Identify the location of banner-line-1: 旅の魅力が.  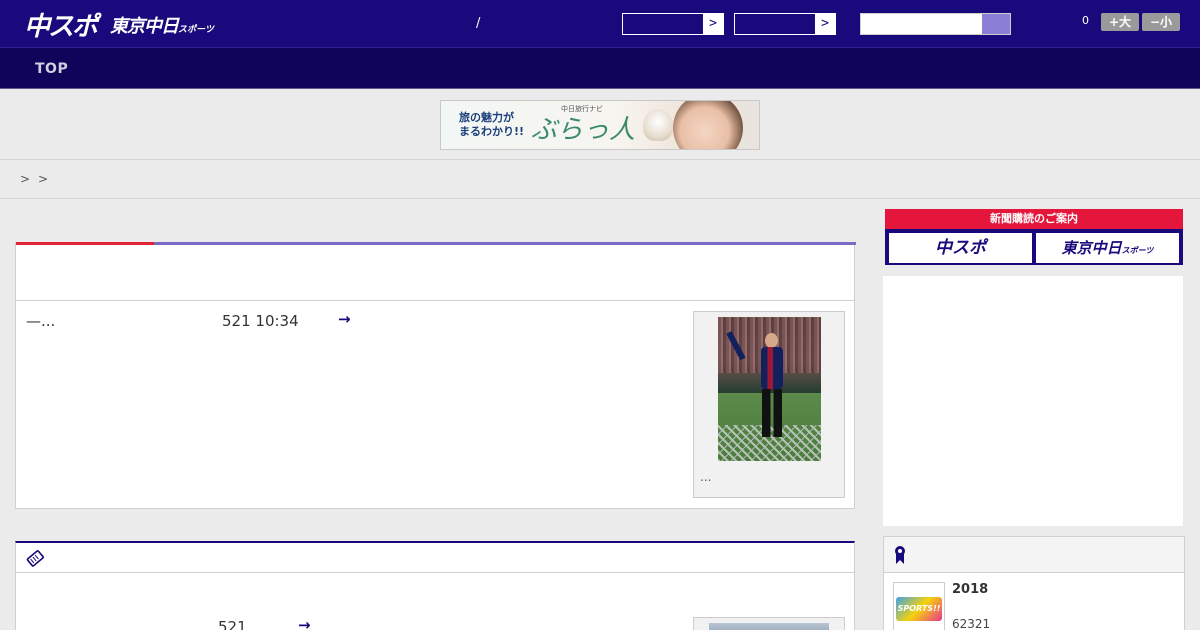
(486, 117).